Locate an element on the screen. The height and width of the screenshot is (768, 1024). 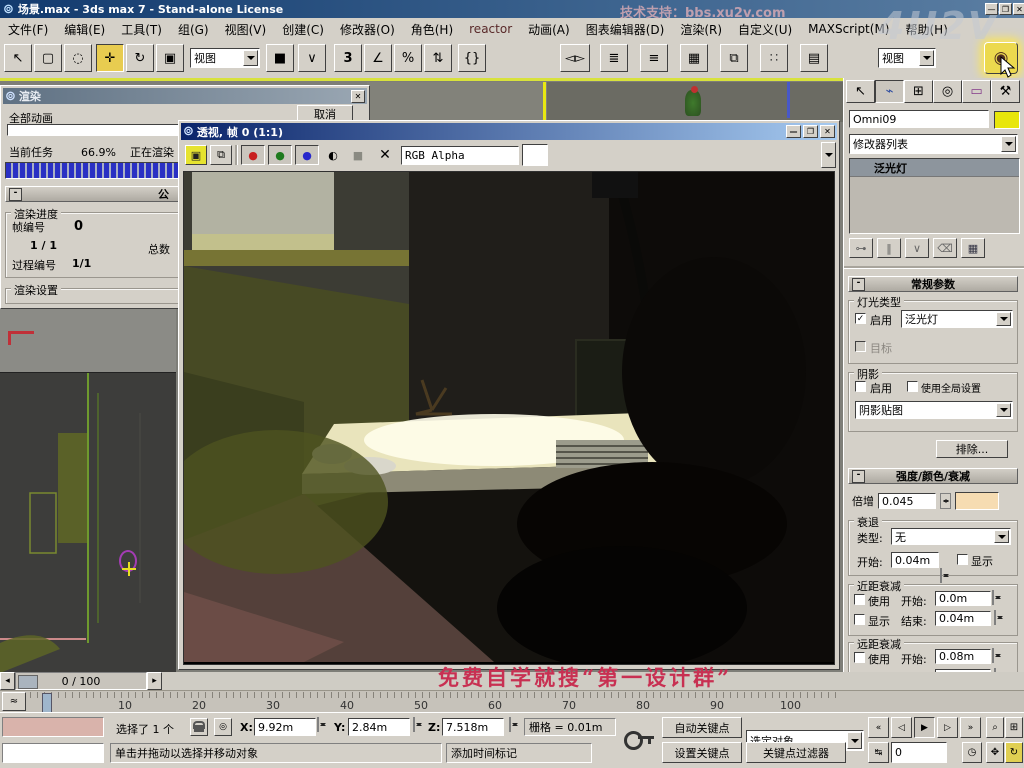
tab-create: ↖ is located at coordinates (860, 91).